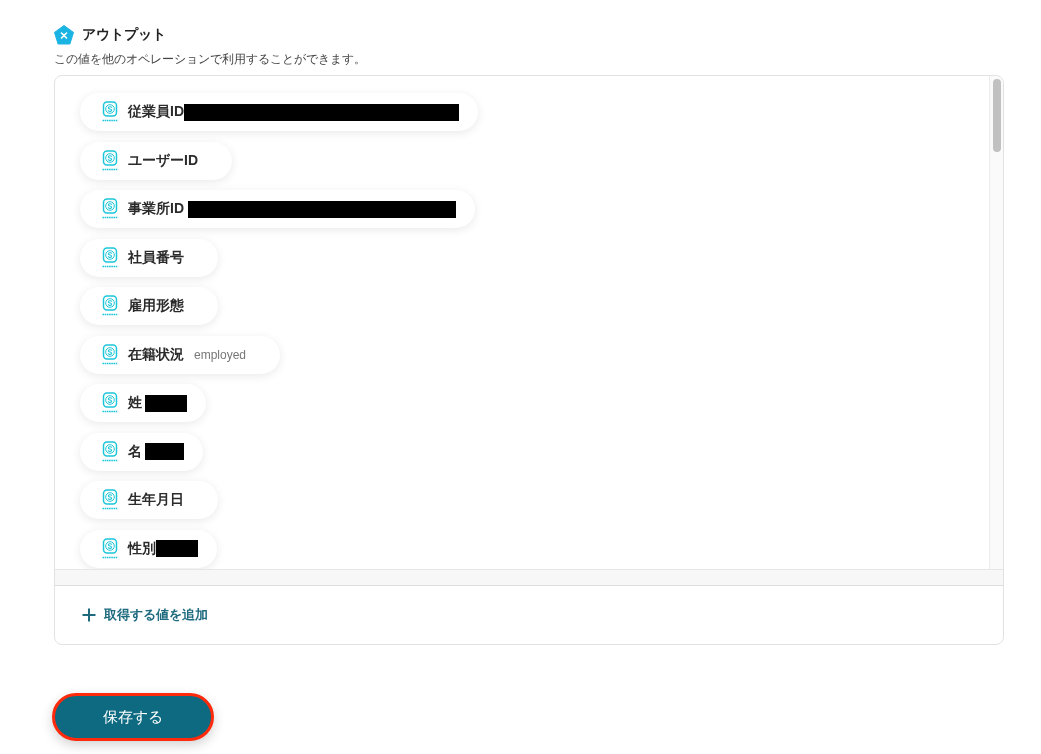 The width and height of the screenshot is (1041, 754). What do you see at coordinates (135, 451) in the screenshot?
I see `output-label: 名` at bounding box center [135, 451].